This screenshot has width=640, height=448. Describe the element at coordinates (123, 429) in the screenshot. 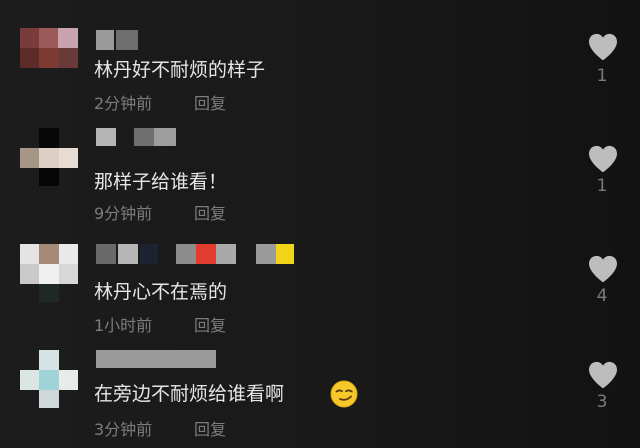

I see `comment-time: 3分钟前` at that location.